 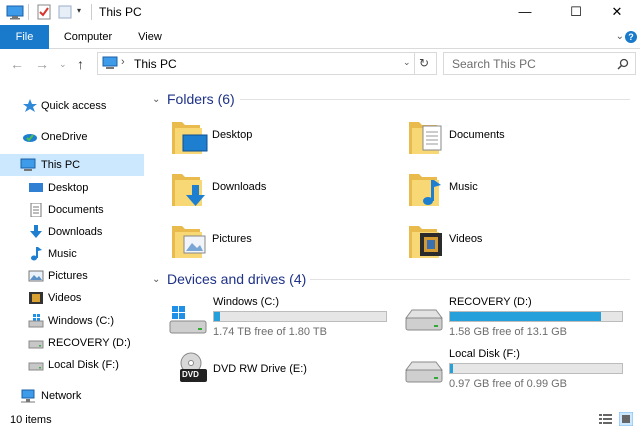 What do you see at coordinates (64, 137) in the screenshot?
I see `sidebar-item-label: OneDrive` at bounding box center [64, 137].